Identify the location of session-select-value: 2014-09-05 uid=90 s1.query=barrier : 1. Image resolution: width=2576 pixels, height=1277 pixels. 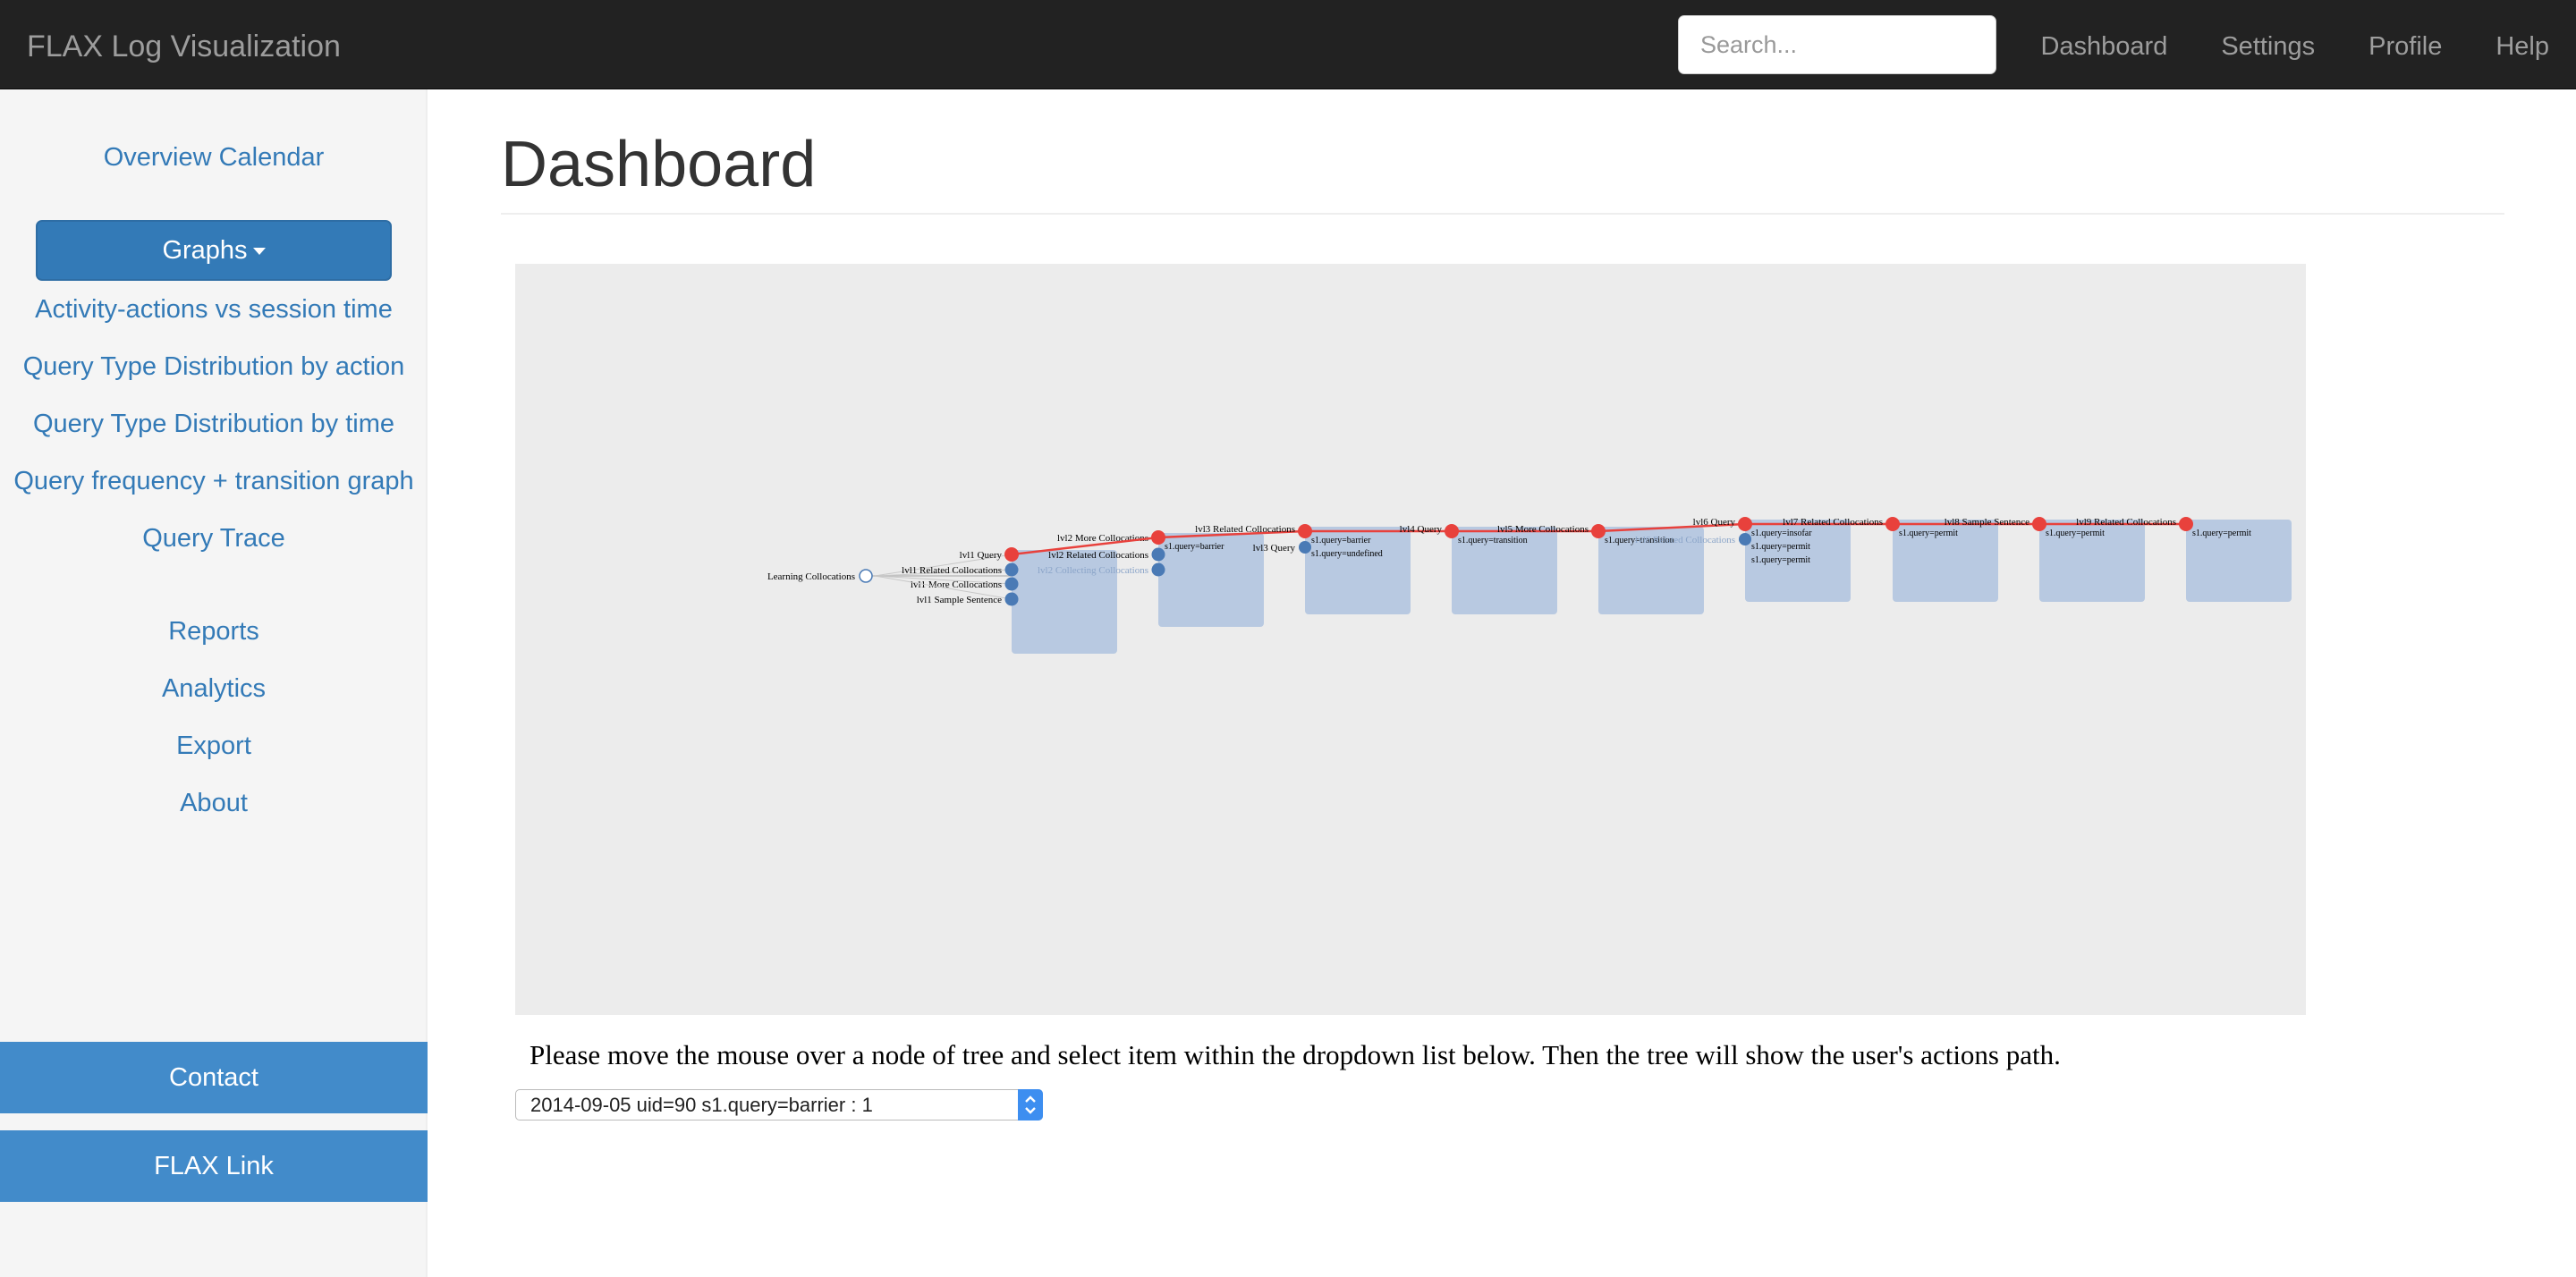
(701, 1105).